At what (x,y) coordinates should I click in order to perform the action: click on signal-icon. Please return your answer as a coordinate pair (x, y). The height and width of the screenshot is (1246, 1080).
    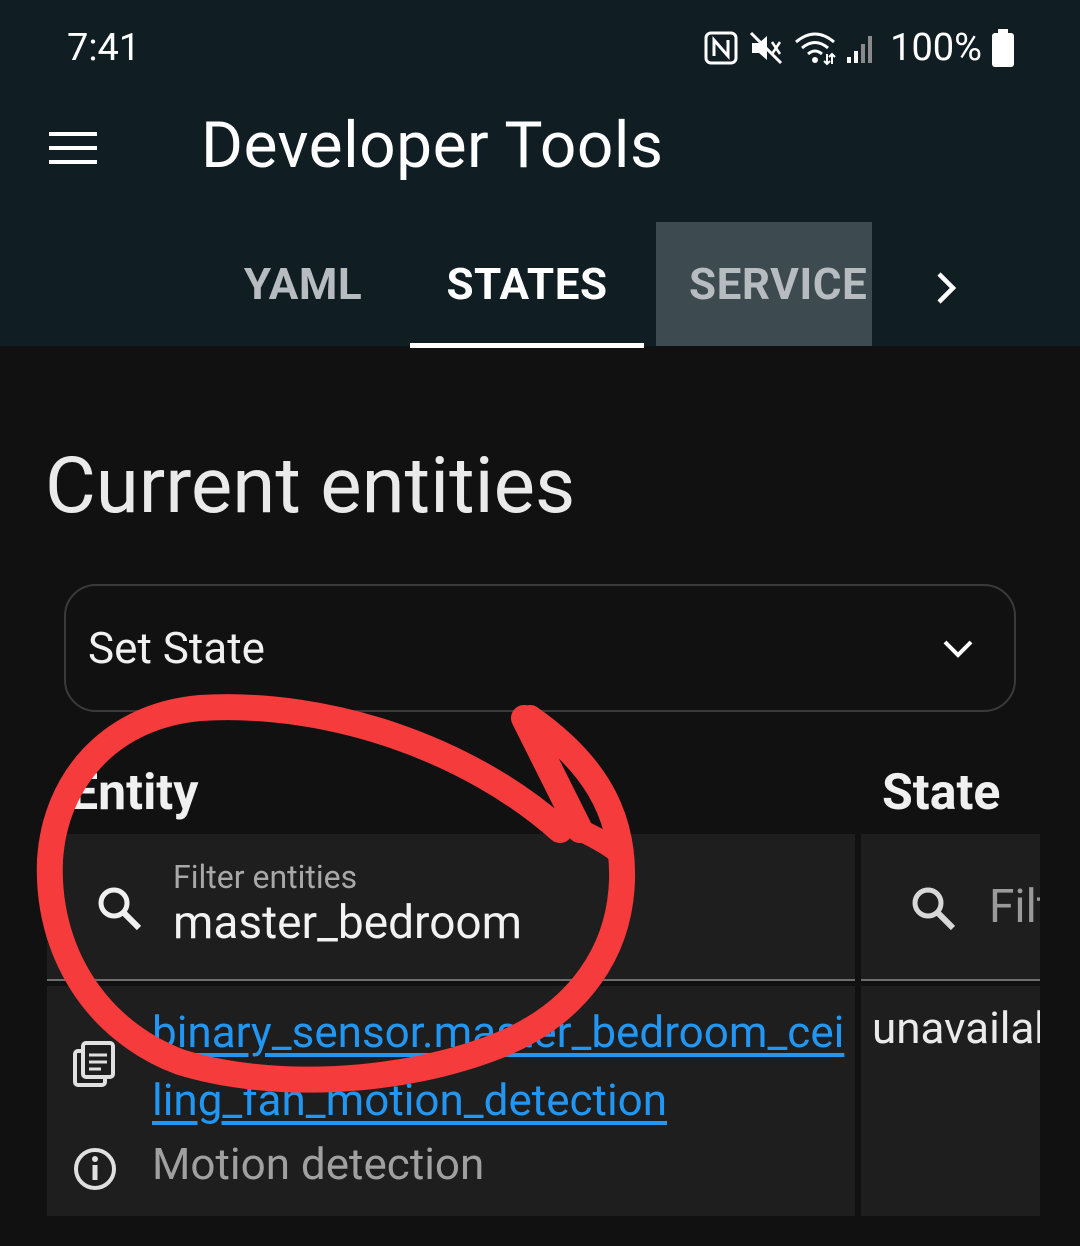
    Looking at the image, I should click on (860, 49).